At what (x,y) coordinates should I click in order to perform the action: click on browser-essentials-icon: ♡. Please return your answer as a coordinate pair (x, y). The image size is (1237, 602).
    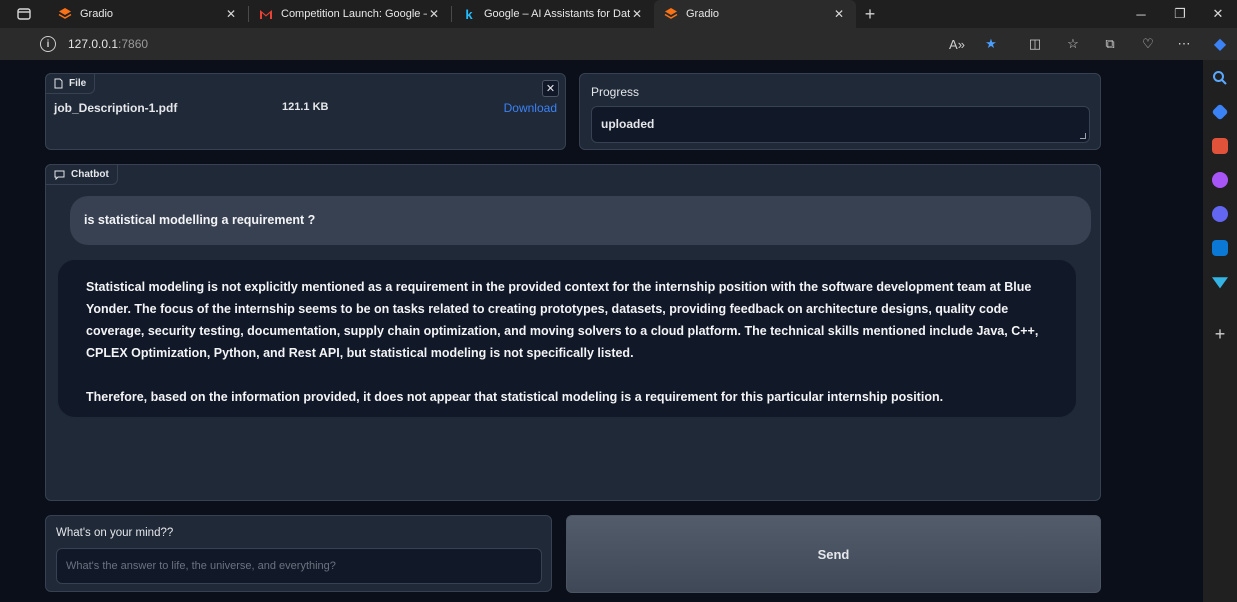
    Looking at the image, I should click on (1148, 44).